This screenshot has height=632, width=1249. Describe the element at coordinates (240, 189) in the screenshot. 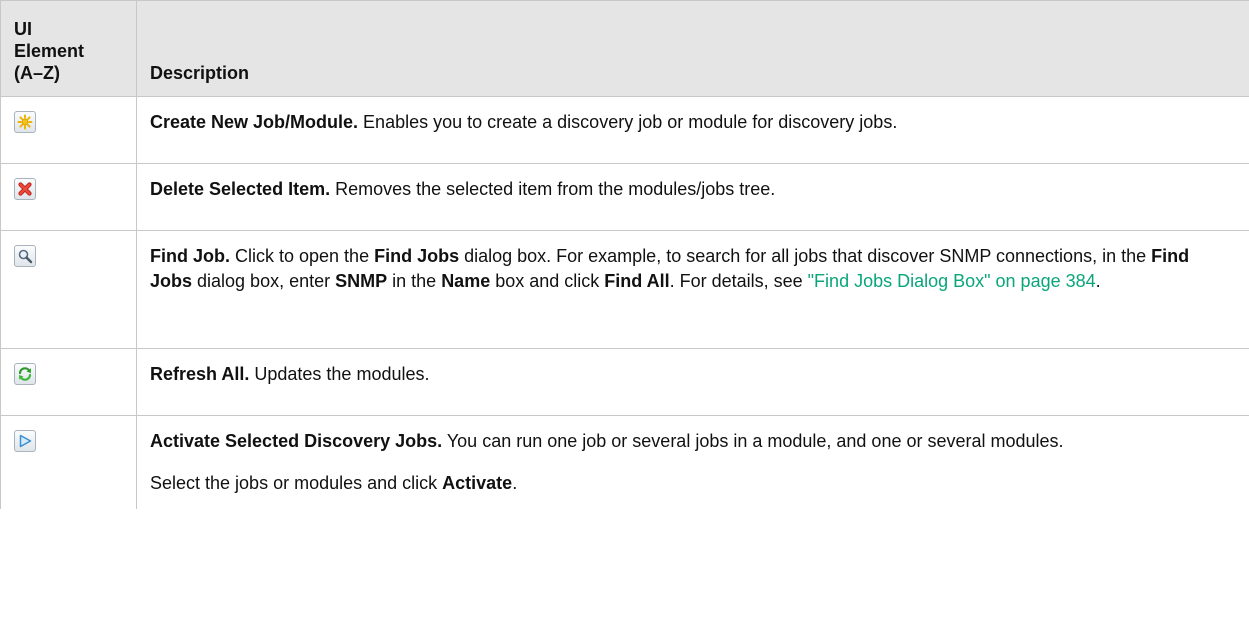

I see `term-label: Delete Selected Item.` at that location.